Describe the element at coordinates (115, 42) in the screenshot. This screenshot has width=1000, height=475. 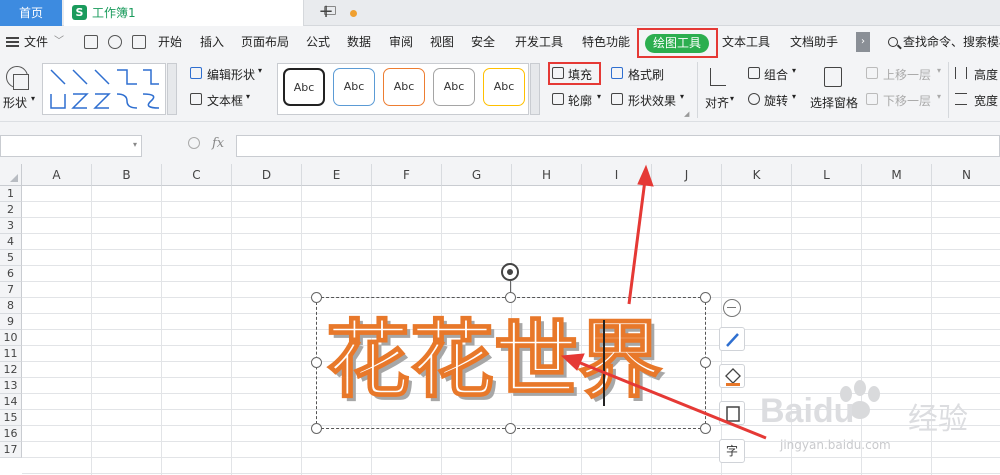
I see `undo-icon` at that location.